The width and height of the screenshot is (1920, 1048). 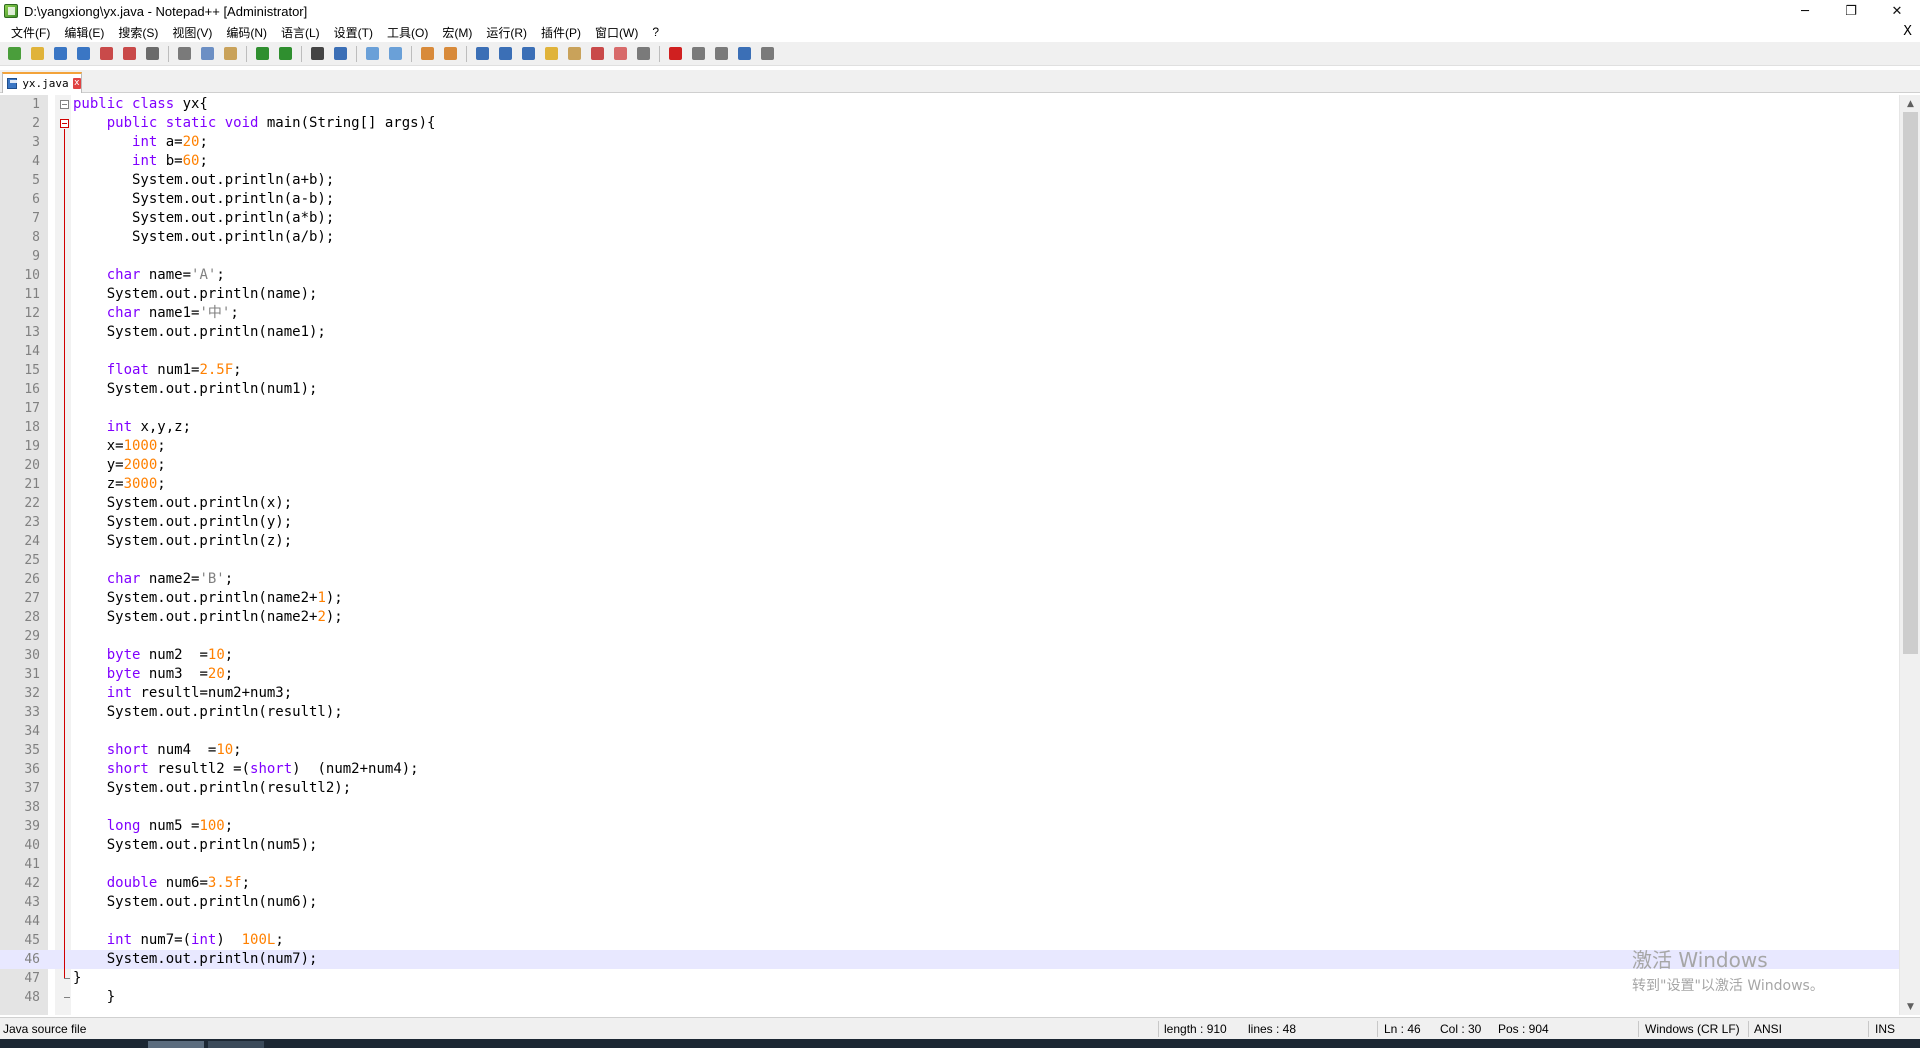 I want to click on code-line: 40 System.out.println(num5);, so click(x=949, y=845).